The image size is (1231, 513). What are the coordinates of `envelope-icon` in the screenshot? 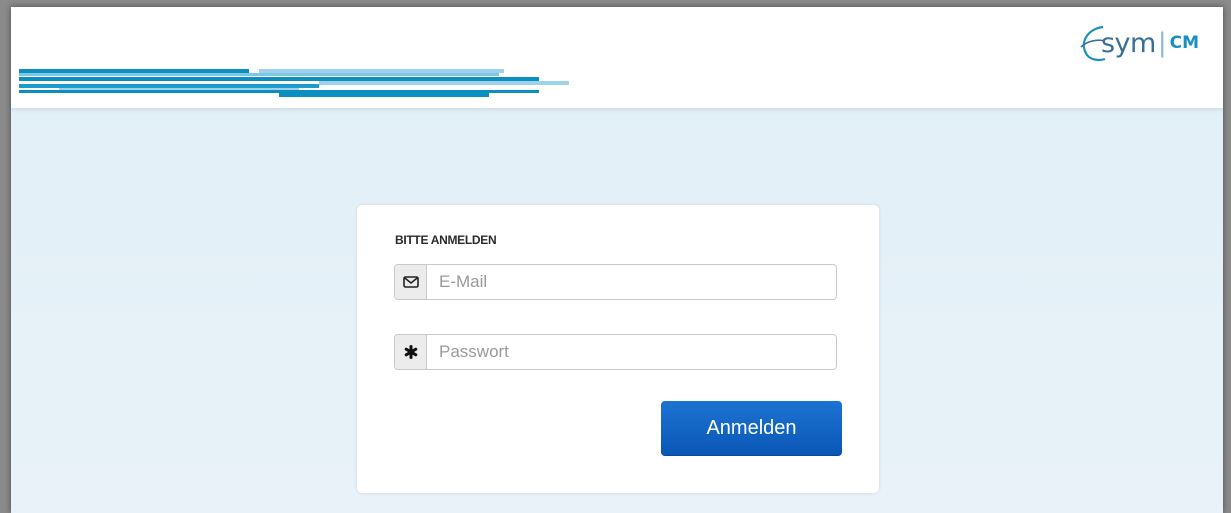 It's located at (410, 282).